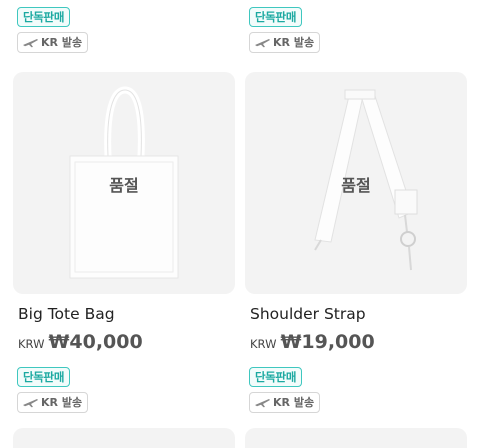  I want to click on price-row: KRW ₩19,000, so click(312, 342).